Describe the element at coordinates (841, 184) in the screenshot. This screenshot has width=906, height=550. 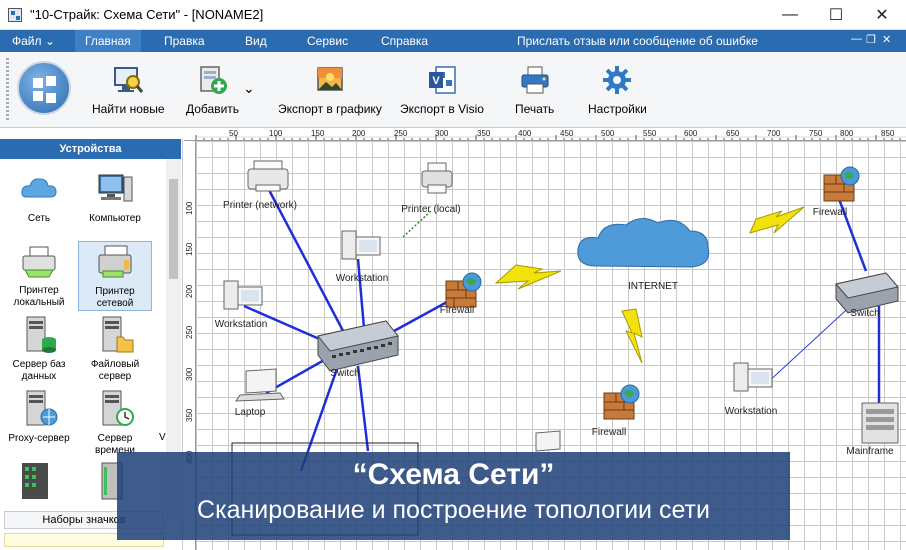
I see `firewall-node-right` at that location.